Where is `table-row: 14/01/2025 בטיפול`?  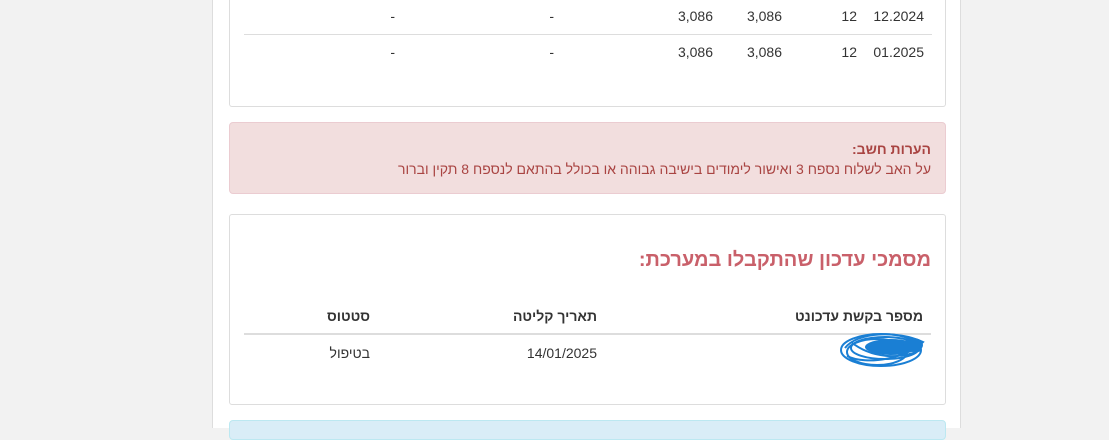 table-row: 14/01/2025 בטיפול is located at coordinates (587, 351).